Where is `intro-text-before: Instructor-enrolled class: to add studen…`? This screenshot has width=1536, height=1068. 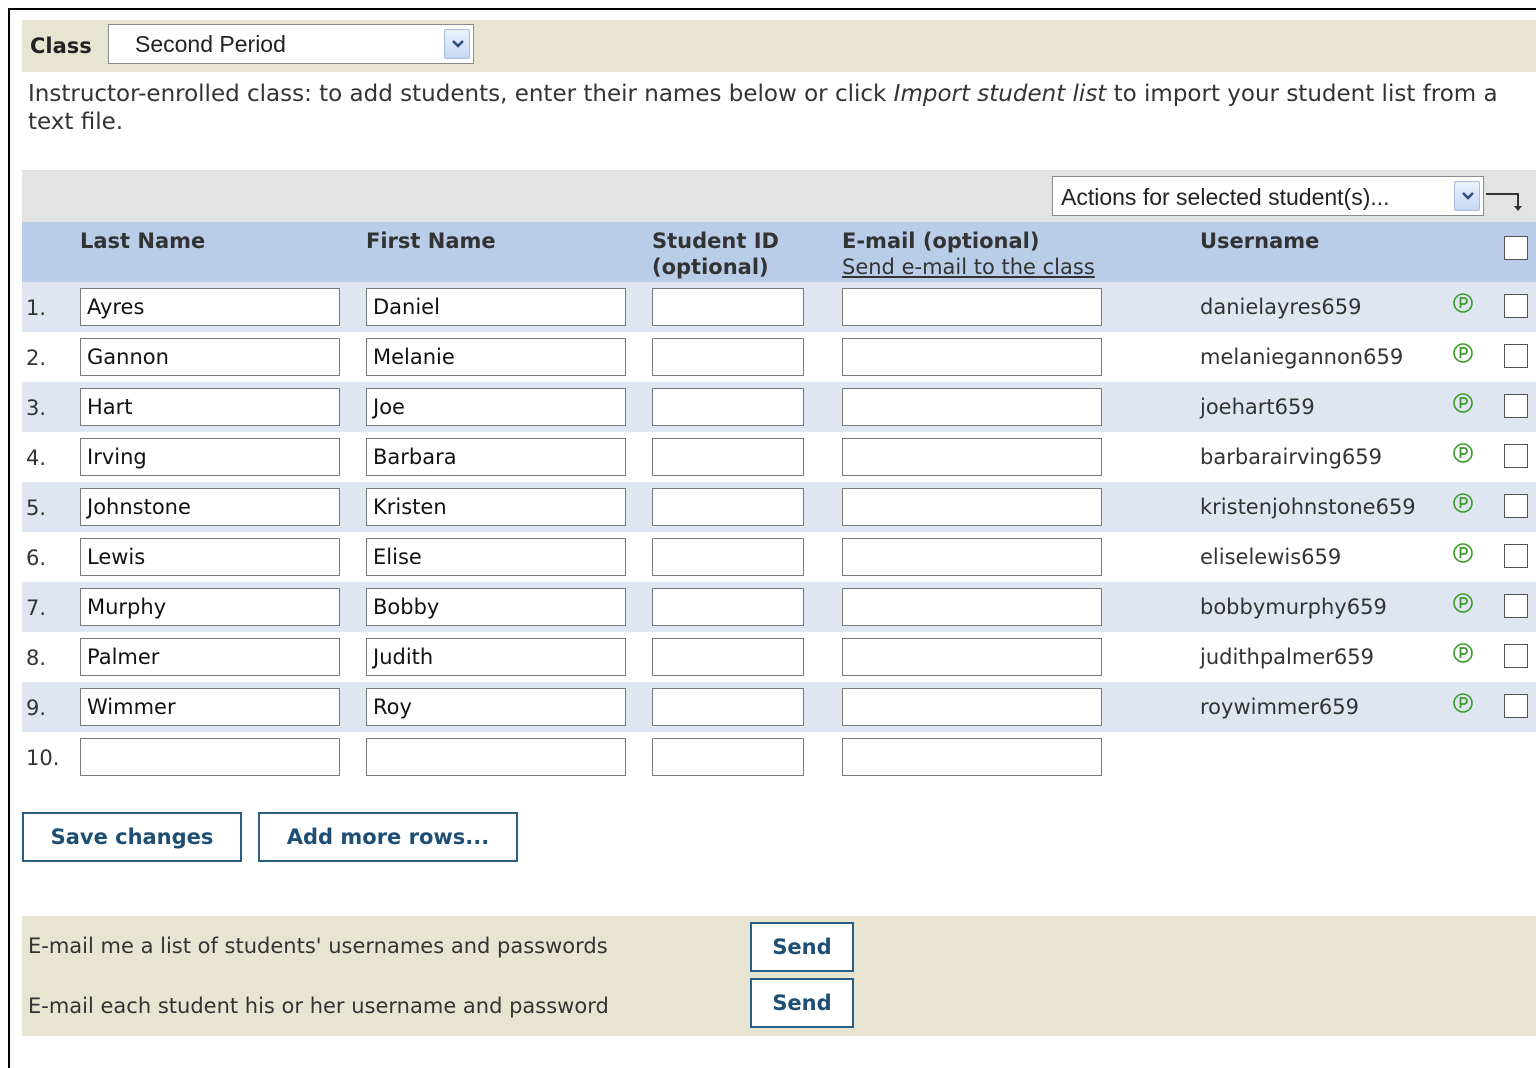
intro-text-before: Instructor-enrolled class: to add studen… is located at coordinates (461, 94).